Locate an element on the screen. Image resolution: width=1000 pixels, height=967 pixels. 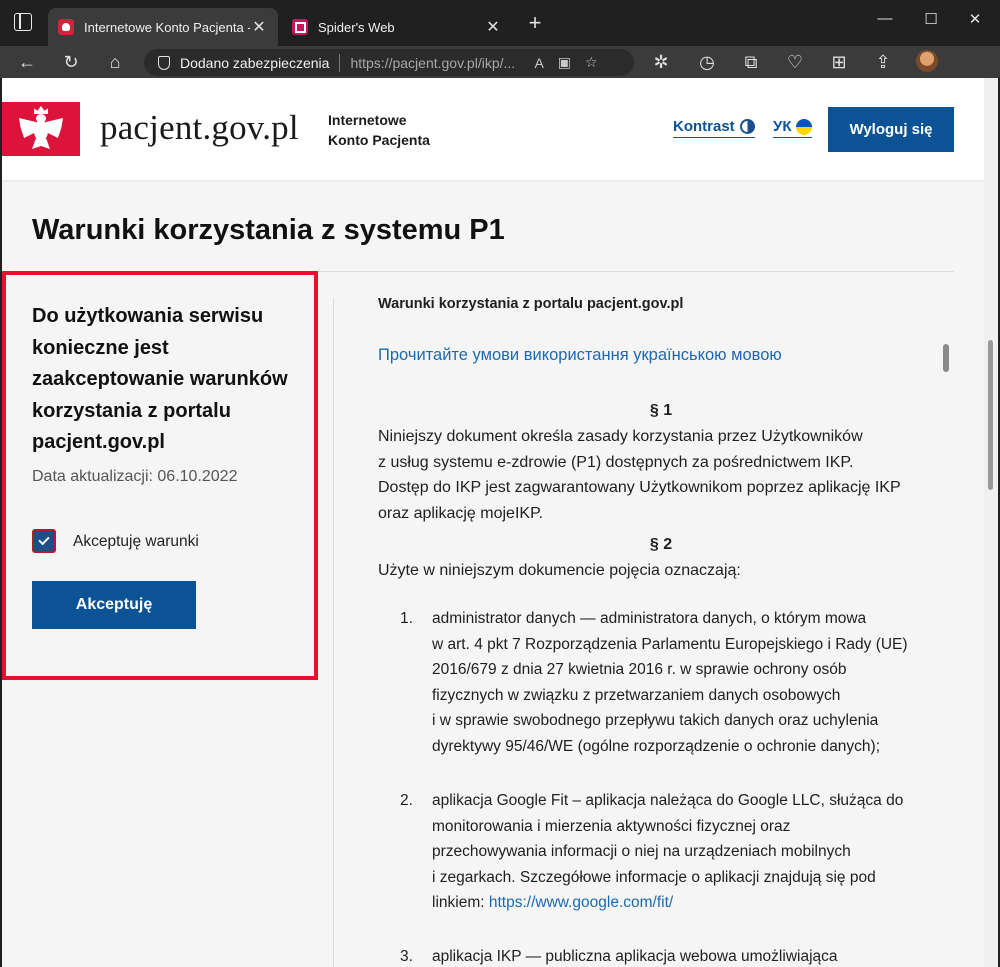
contrast-icon is located at coordinates (747, 126).